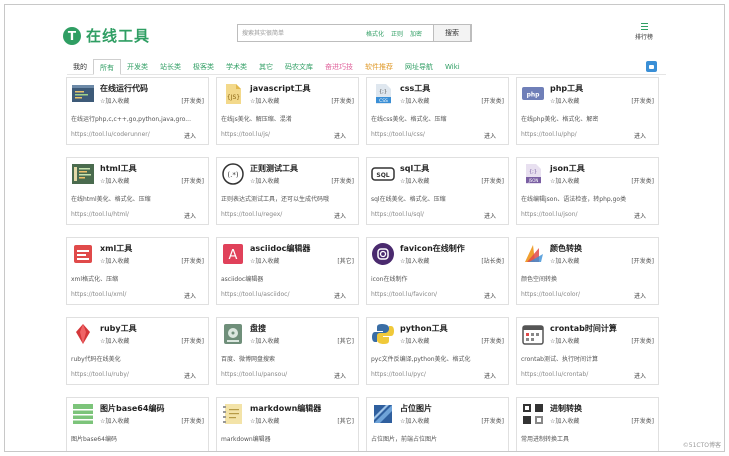  What do you see at coordinates (414, 168) in the screenshot?
I see `tool-title: sql工具` at bounding box center [414, 168].